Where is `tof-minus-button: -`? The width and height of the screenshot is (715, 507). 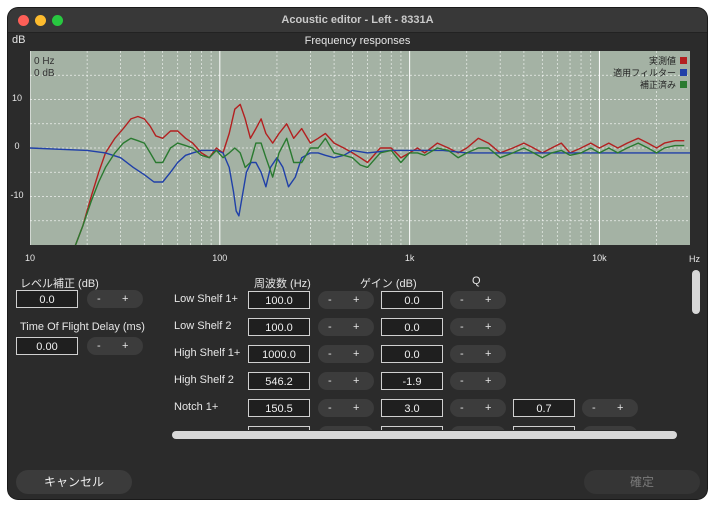 tof-minus-button: - is located at coordinates (99, 346).